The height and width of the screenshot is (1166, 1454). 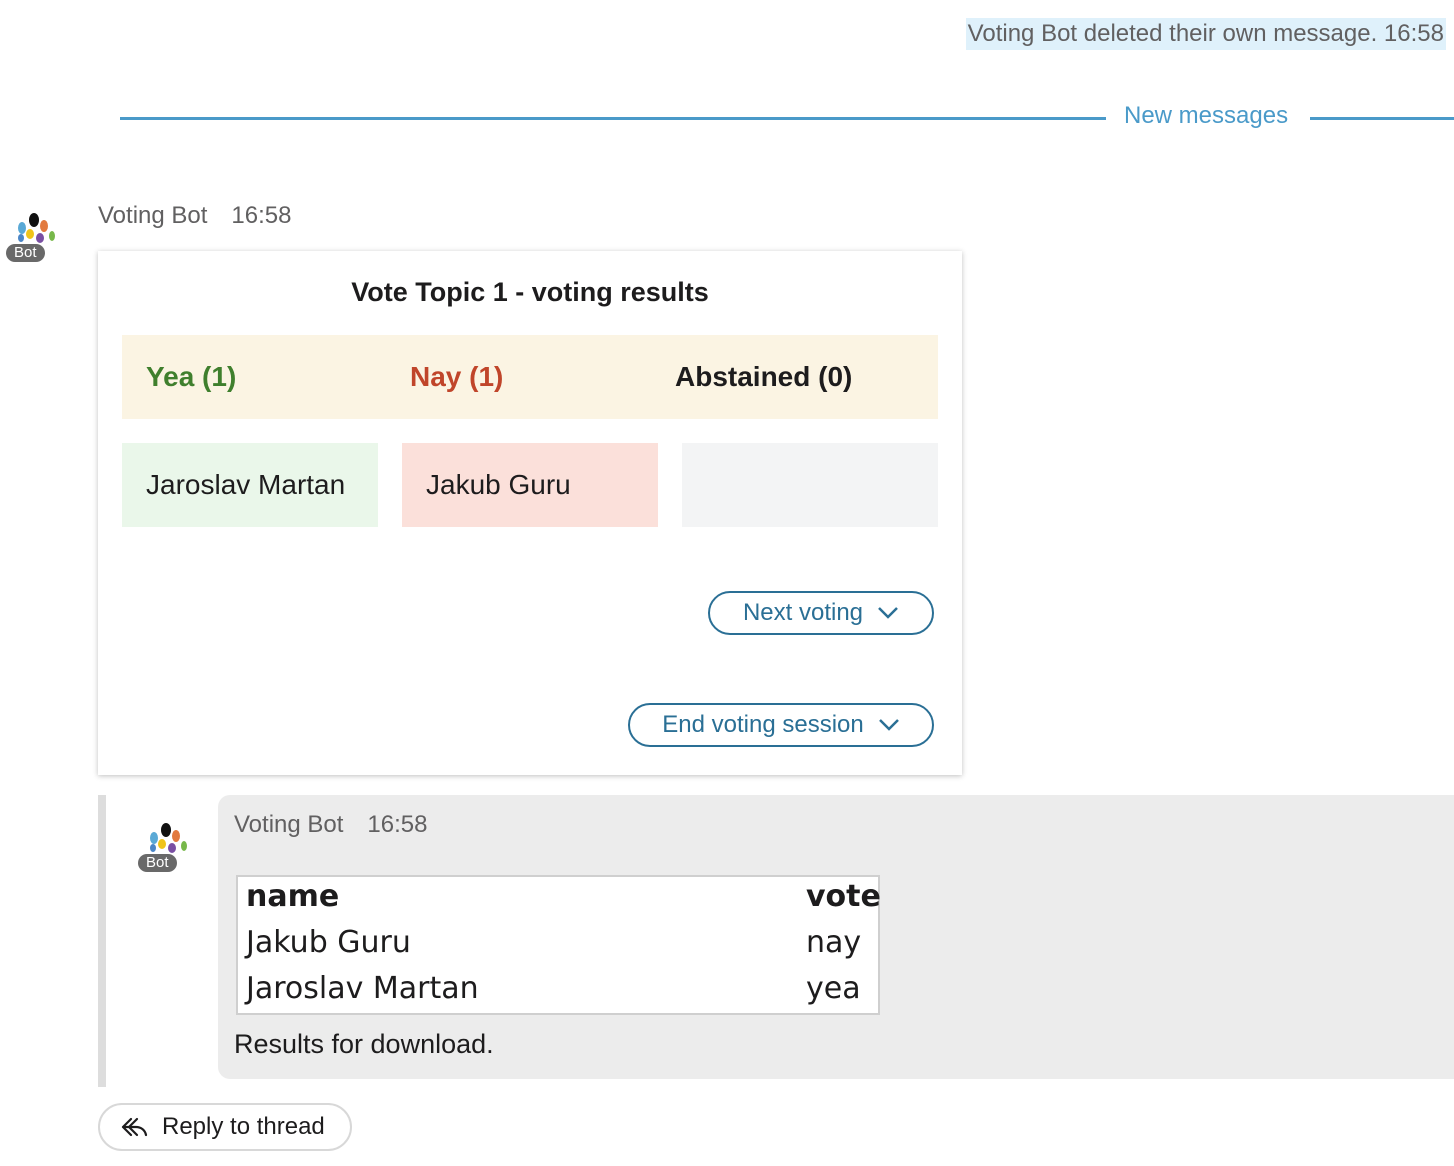 I want to click on abstained-voters-cell, so click(x=810, y=485).